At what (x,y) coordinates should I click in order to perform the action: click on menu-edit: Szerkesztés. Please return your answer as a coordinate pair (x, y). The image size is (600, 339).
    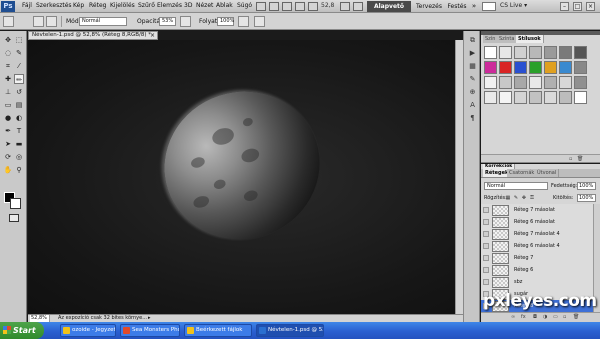
    Looking at the image, I should click on (54, 5).